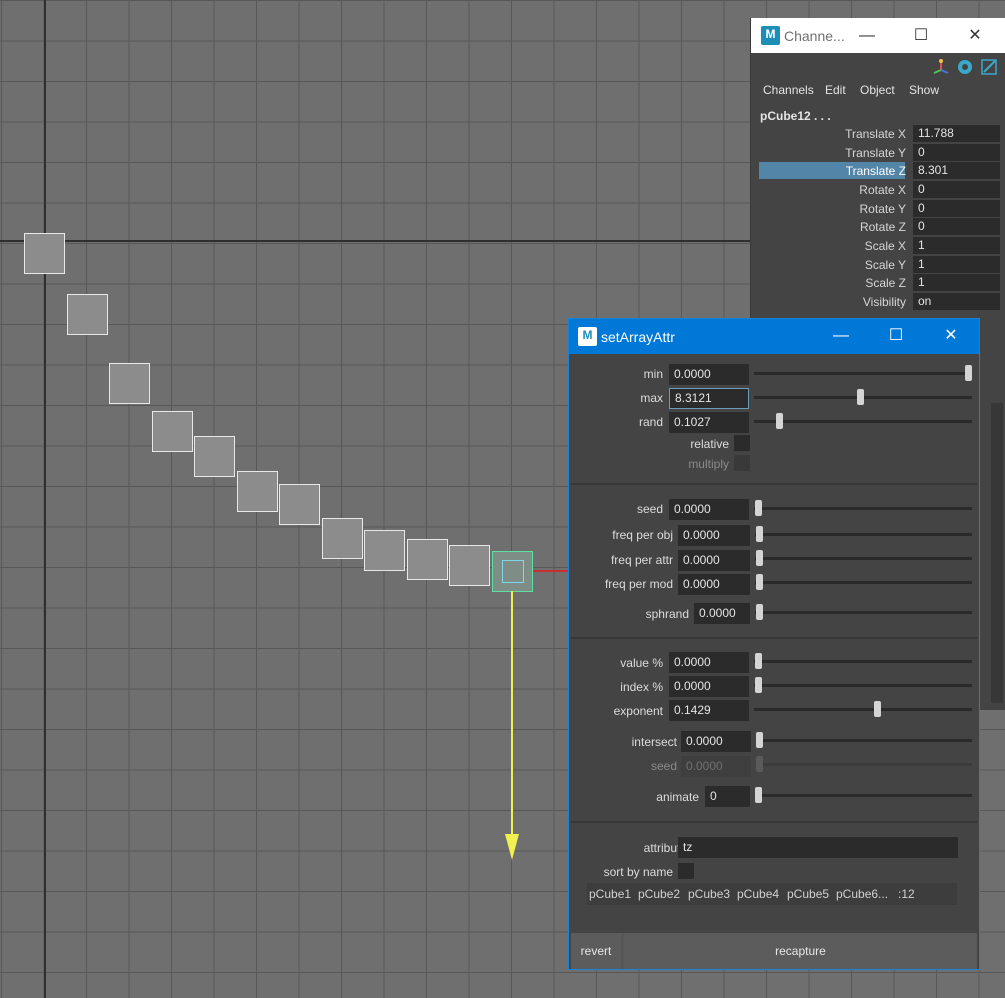  What do you see at coordinates (512, 715) in the screenshot?
I see `move-manipulator-z-axis` at bounding box center [512, 715].